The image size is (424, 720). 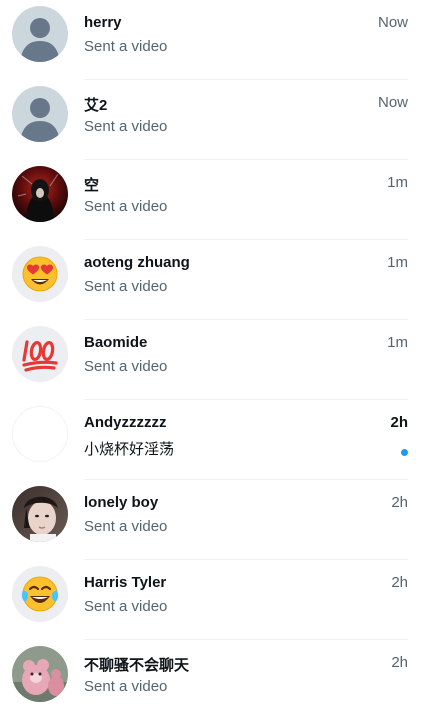 I want to click on hundred-points-emoji-icon, so click(x=40, y=354).